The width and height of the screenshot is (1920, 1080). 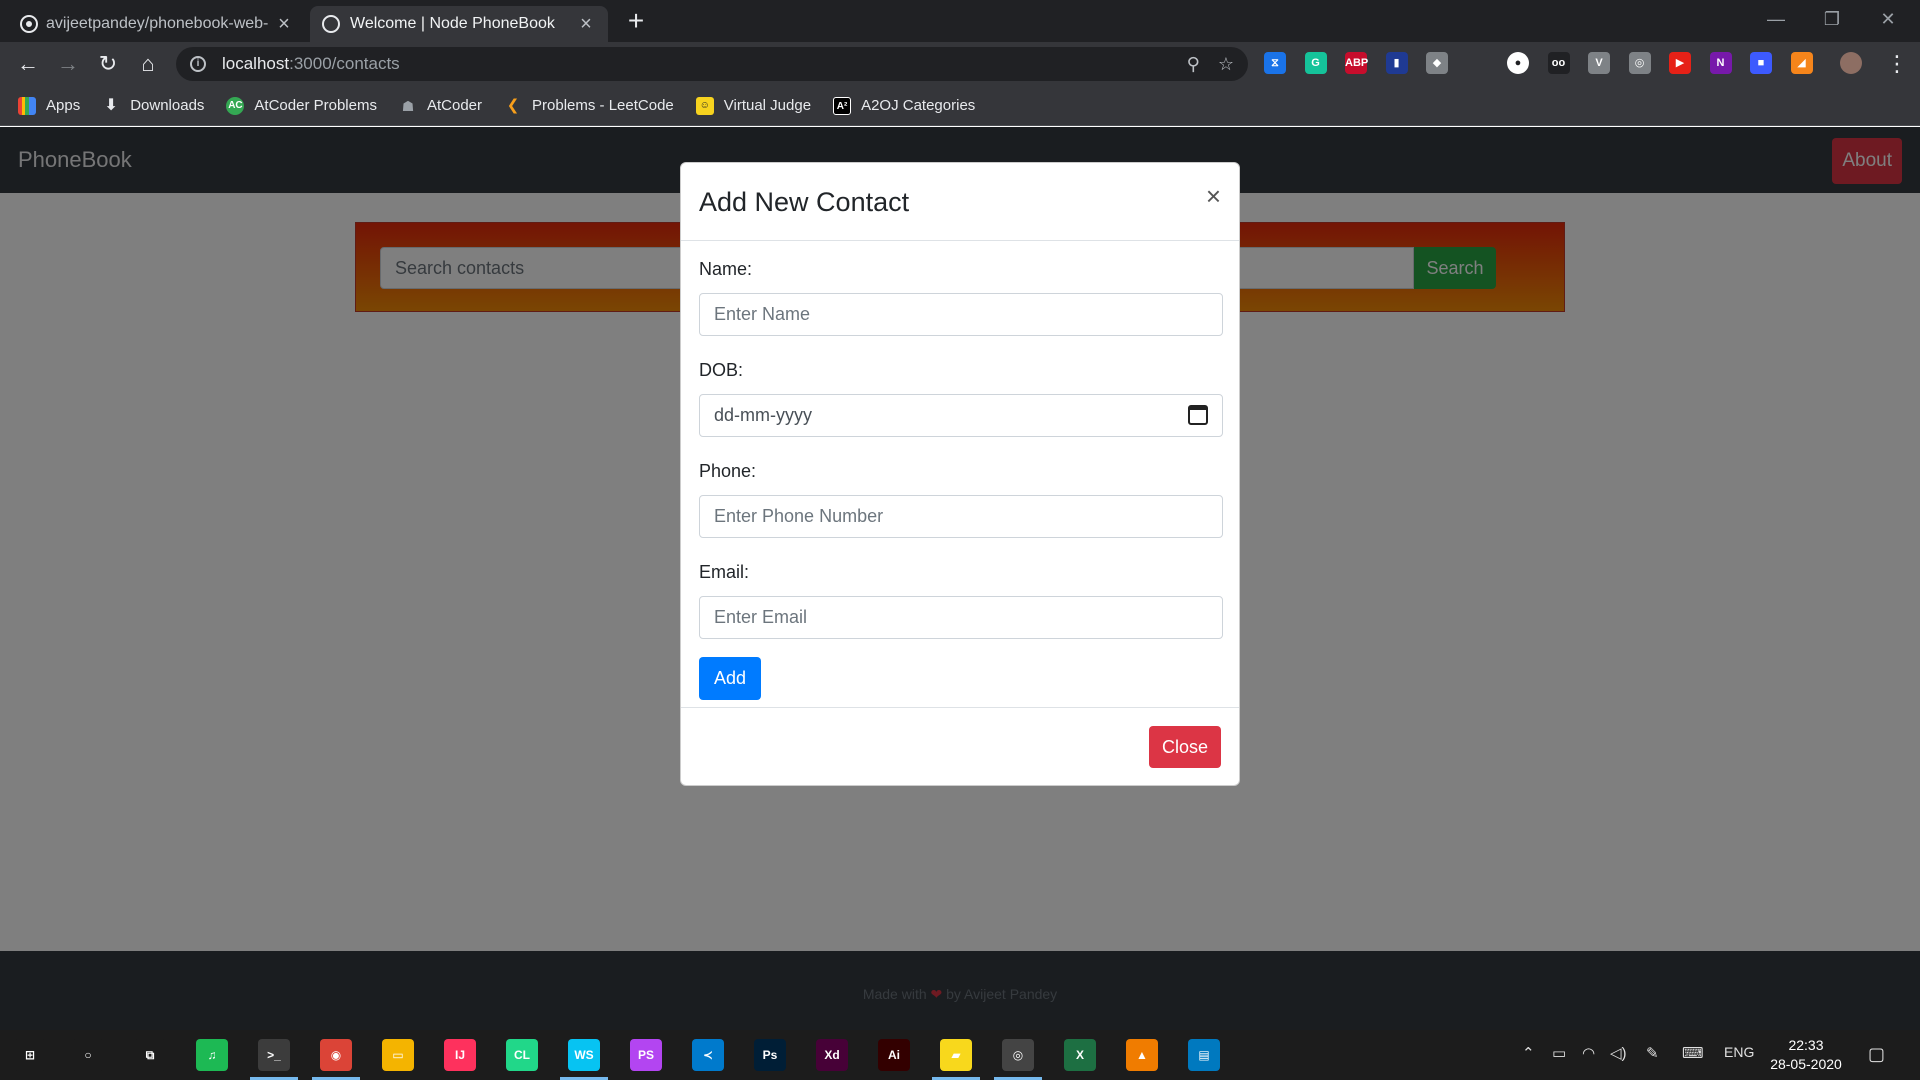 What do you see at coordinates (1018, 1055) in the screenshot?
I see `media-icon: ◎` at bounding box center [1018, 1055].